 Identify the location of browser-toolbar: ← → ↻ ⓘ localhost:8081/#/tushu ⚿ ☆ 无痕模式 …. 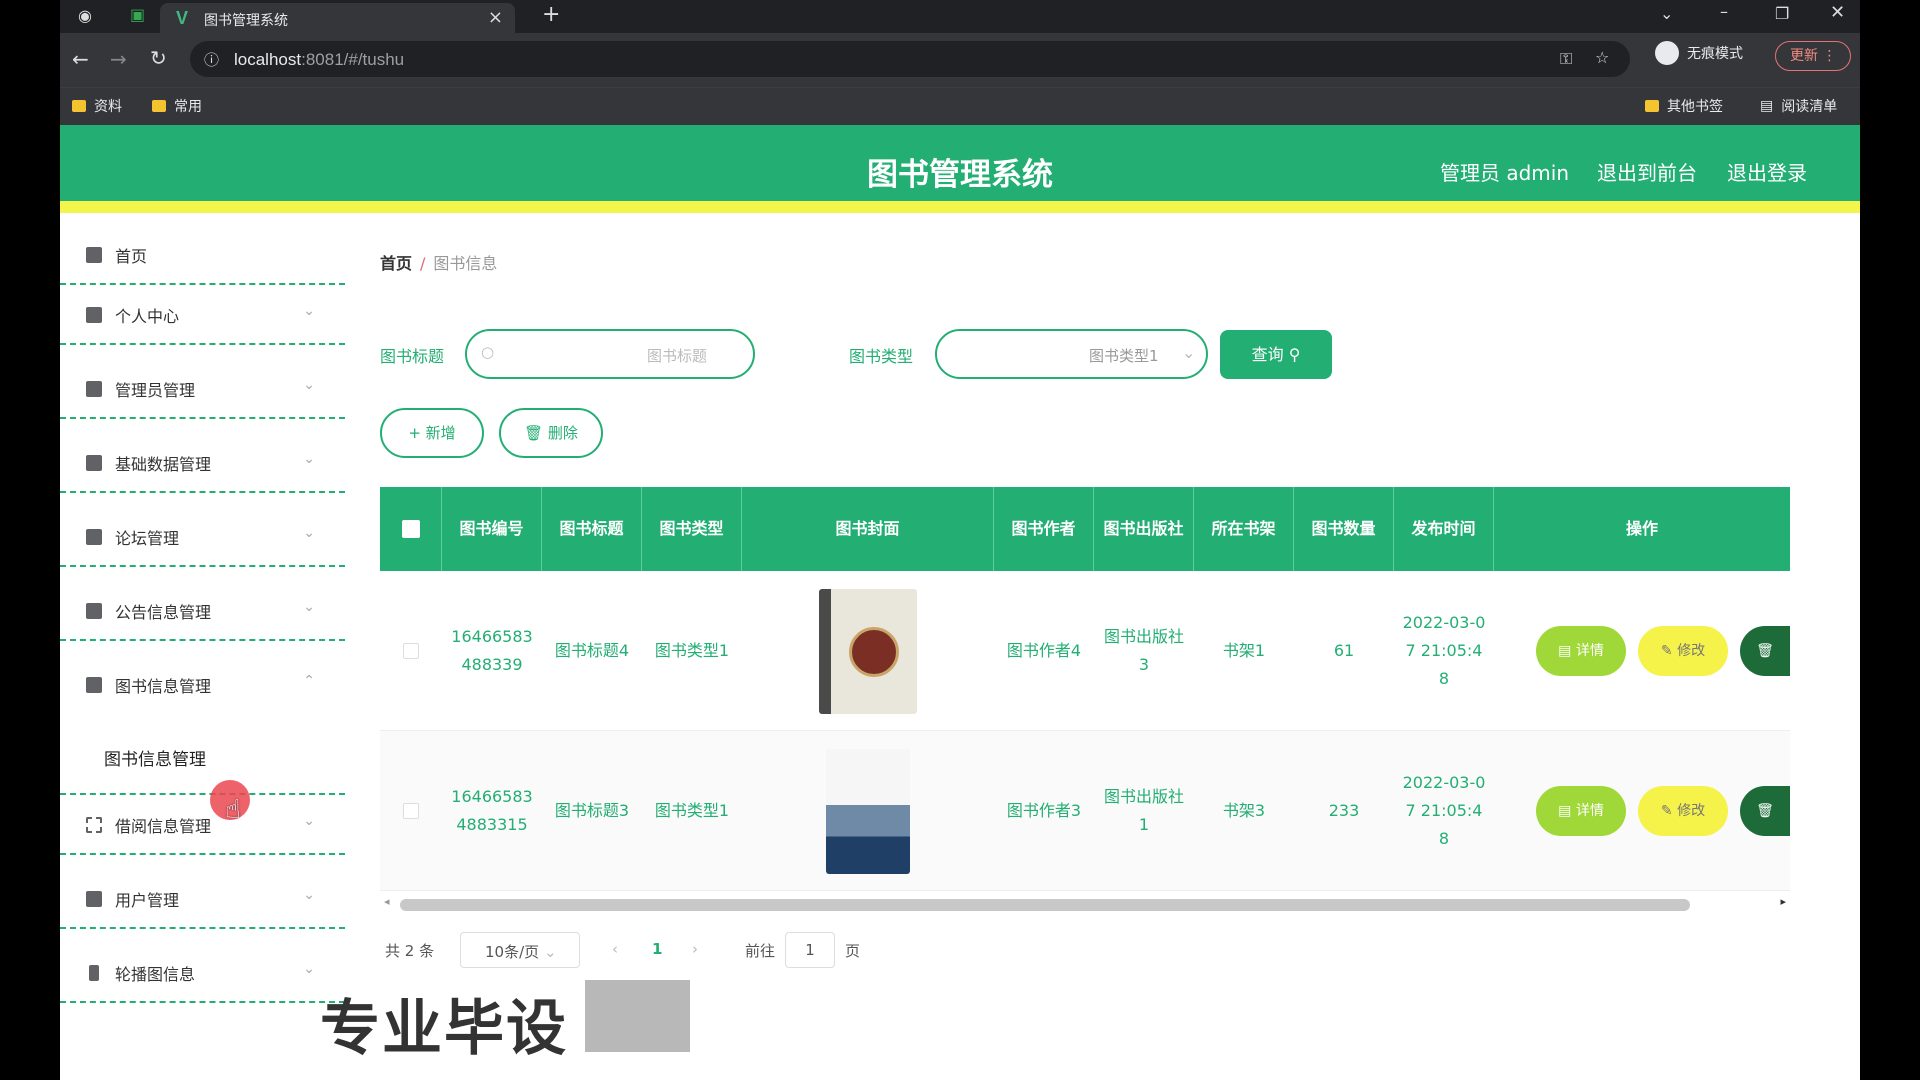
(960, 60).